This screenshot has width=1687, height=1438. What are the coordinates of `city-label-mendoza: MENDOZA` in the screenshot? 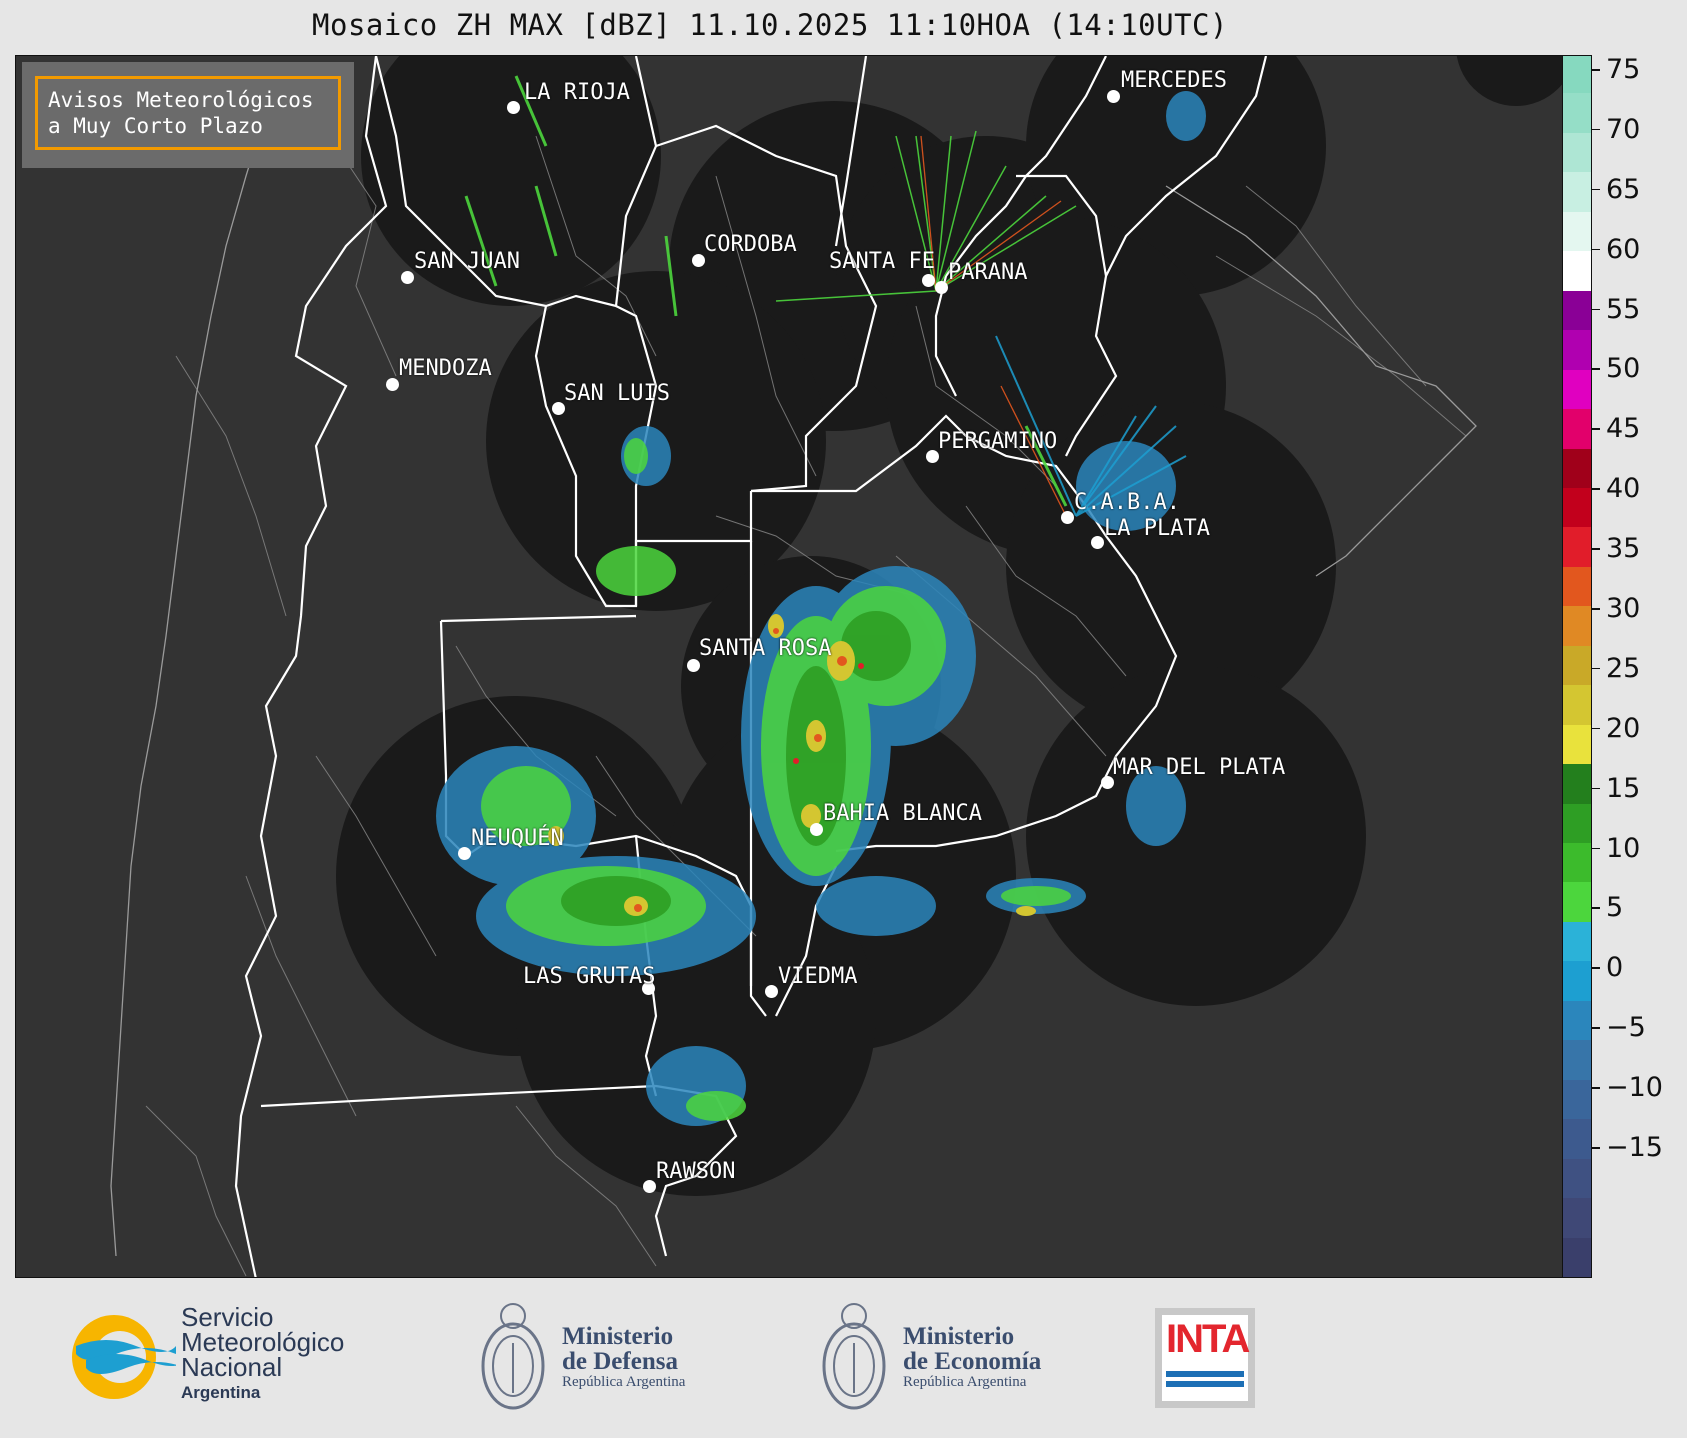 It's located at (445, 368).